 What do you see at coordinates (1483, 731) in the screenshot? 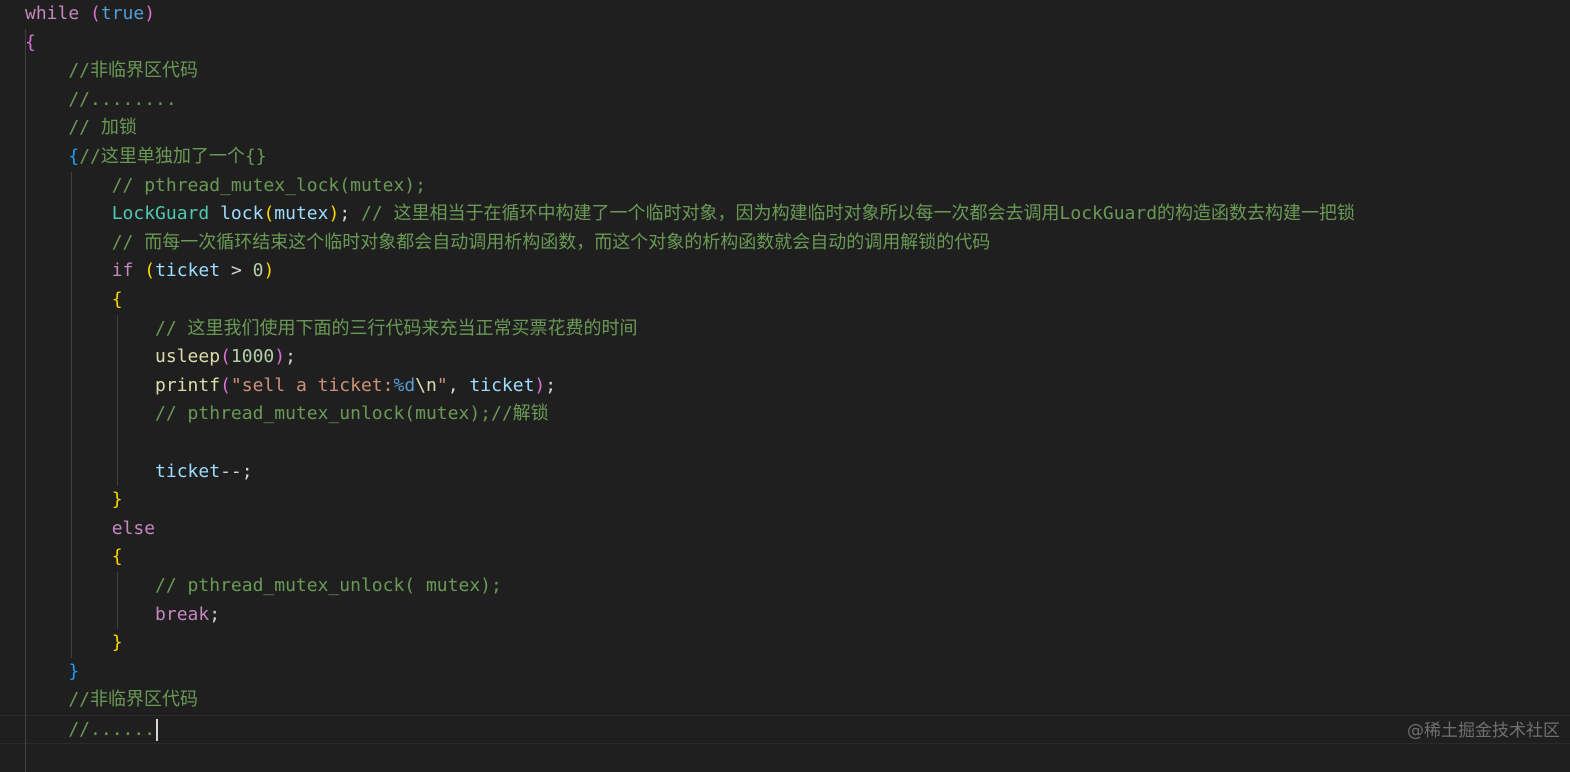
I see `watermark: @稀土掘金技术社区` at bounding box center [1483, 731].